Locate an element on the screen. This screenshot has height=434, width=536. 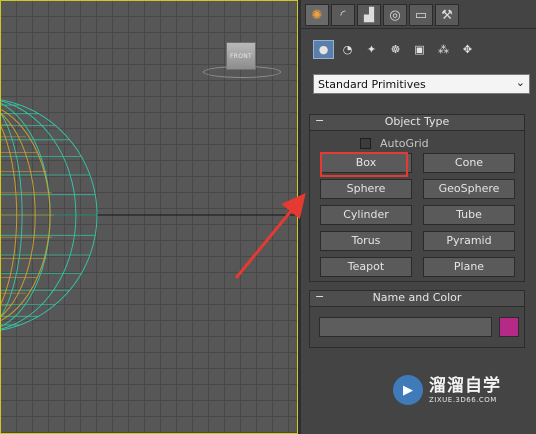
cone-button: Cone is located at coordinates (469, 163).